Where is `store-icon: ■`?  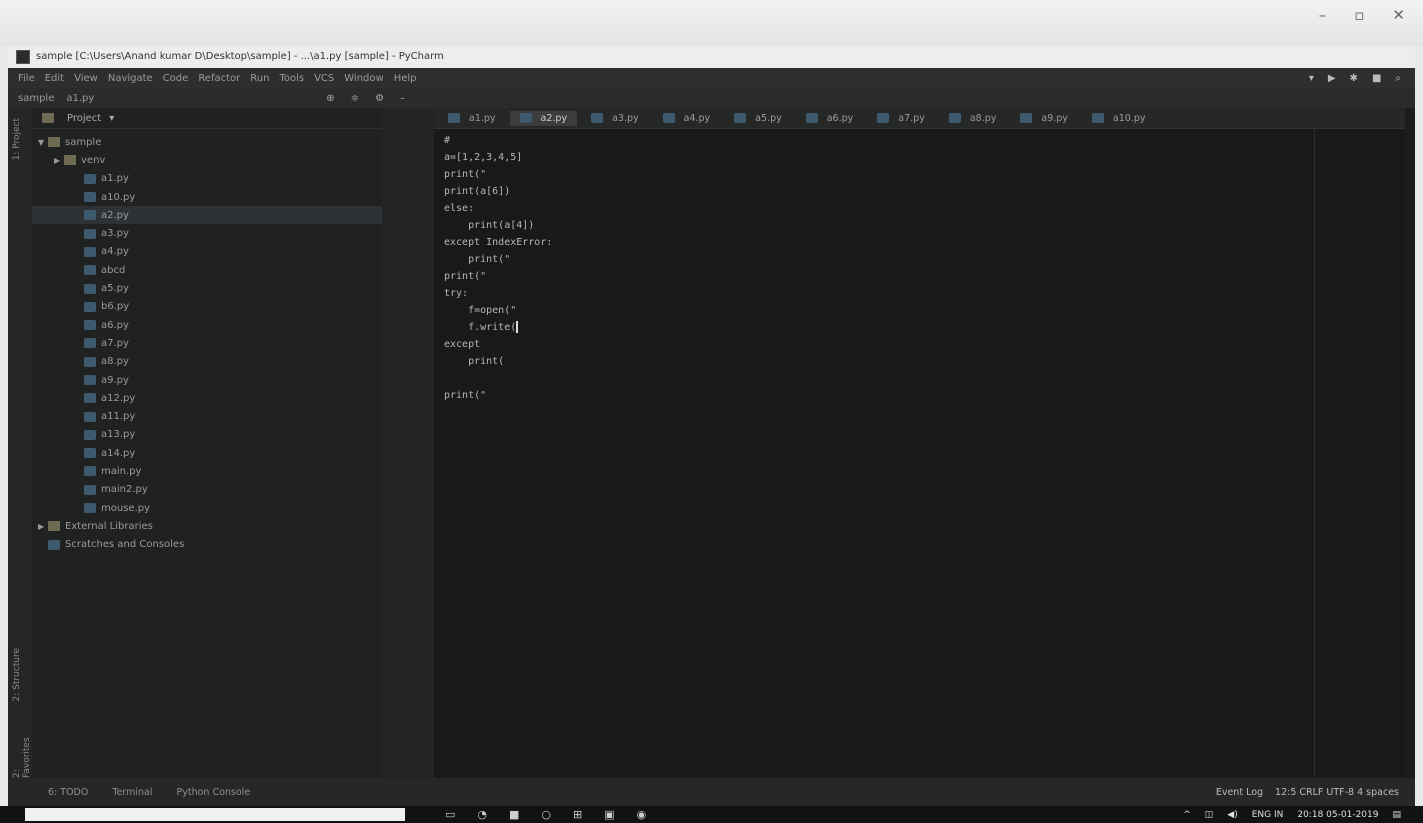 store-icon: ■ is located at coordinates (514, 814).